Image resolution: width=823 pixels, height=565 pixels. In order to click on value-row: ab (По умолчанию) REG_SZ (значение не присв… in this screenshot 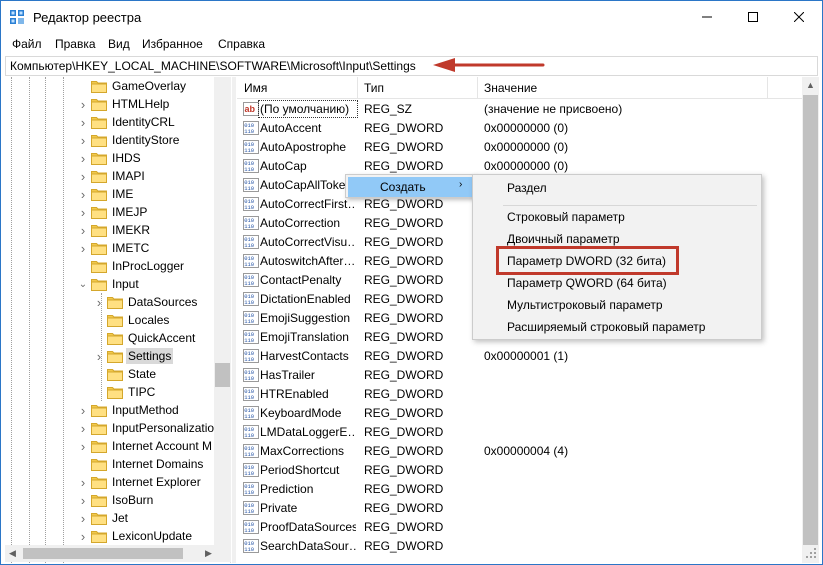, I will do `click(519, 109)`.